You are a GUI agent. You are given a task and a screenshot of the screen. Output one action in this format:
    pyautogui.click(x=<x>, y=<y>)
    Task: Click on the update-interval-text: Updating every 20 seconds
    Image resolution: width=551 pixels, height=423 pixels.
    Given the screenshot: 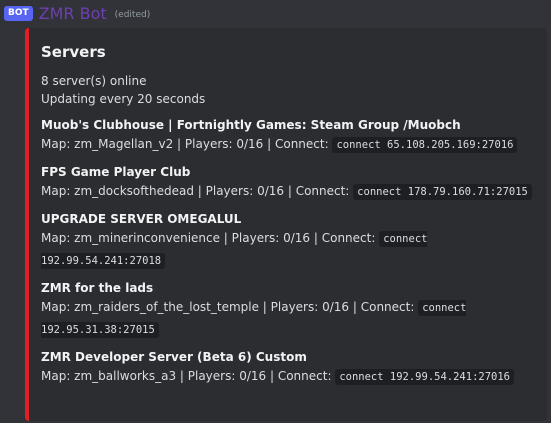 What is the action you would take?
    pyautogui.click(x=123, y=99)
    